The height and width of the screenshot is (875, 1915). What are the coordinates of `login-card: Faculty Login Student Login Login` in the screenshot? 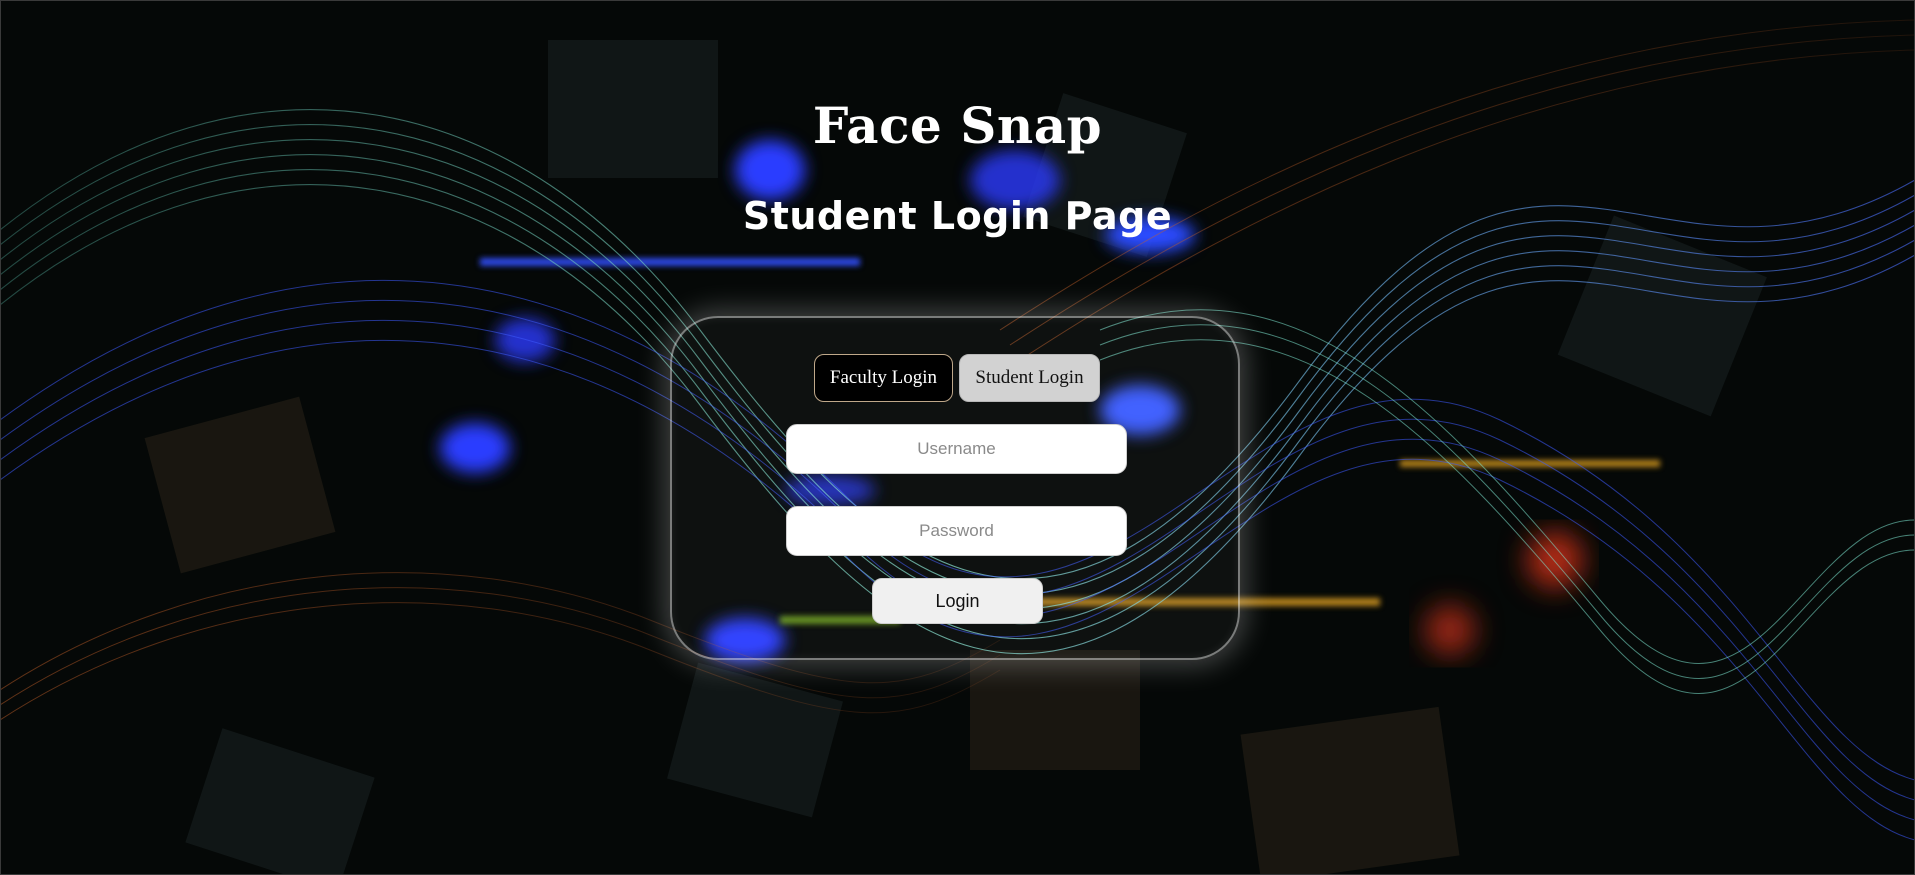 It's located at (955, 488).